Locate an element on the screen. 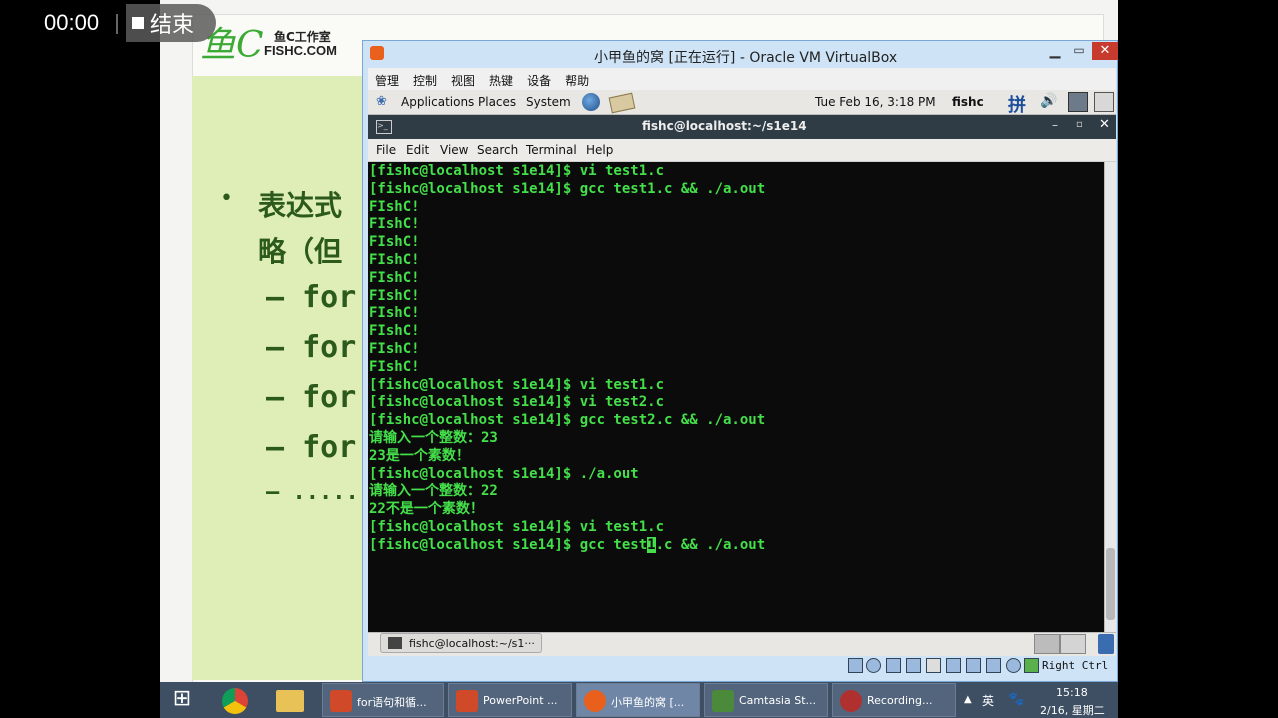 This screenshot has height=718, width=1278. terminal-menu-help: Help is located at coordinates (599, 150).